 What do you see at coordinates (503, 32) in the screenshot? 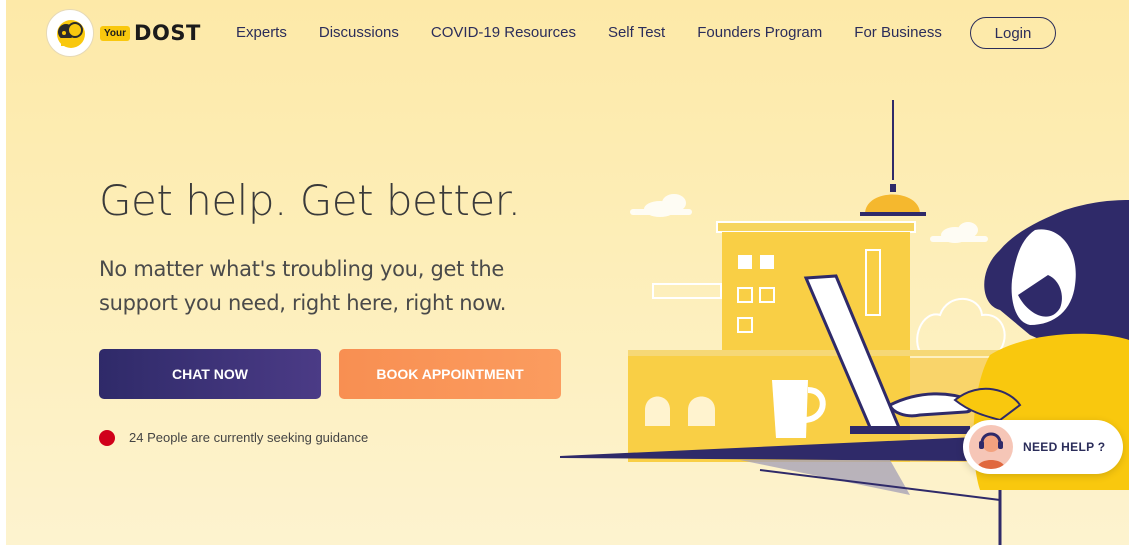
I see `nav-link-covid-resources: COVID-19 Resources` at bounding box center [503, 32].